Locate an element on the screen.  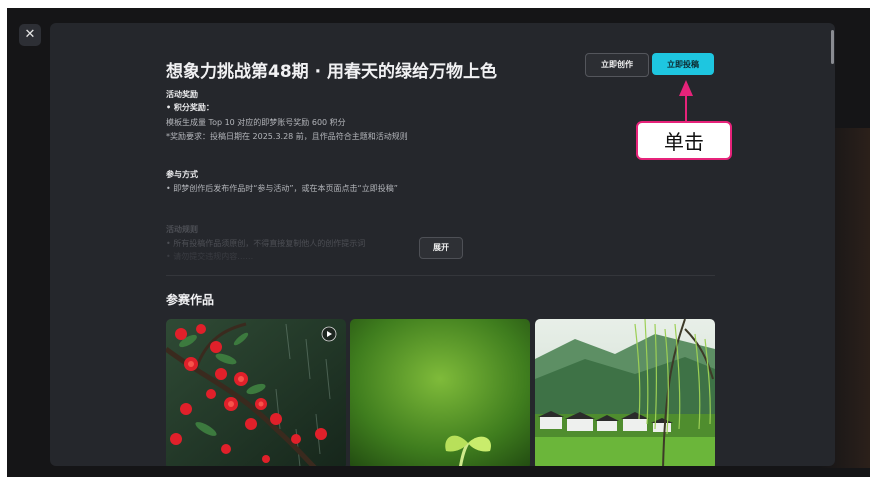
click-annotation: 单击 is located at coordinates (684, 140).